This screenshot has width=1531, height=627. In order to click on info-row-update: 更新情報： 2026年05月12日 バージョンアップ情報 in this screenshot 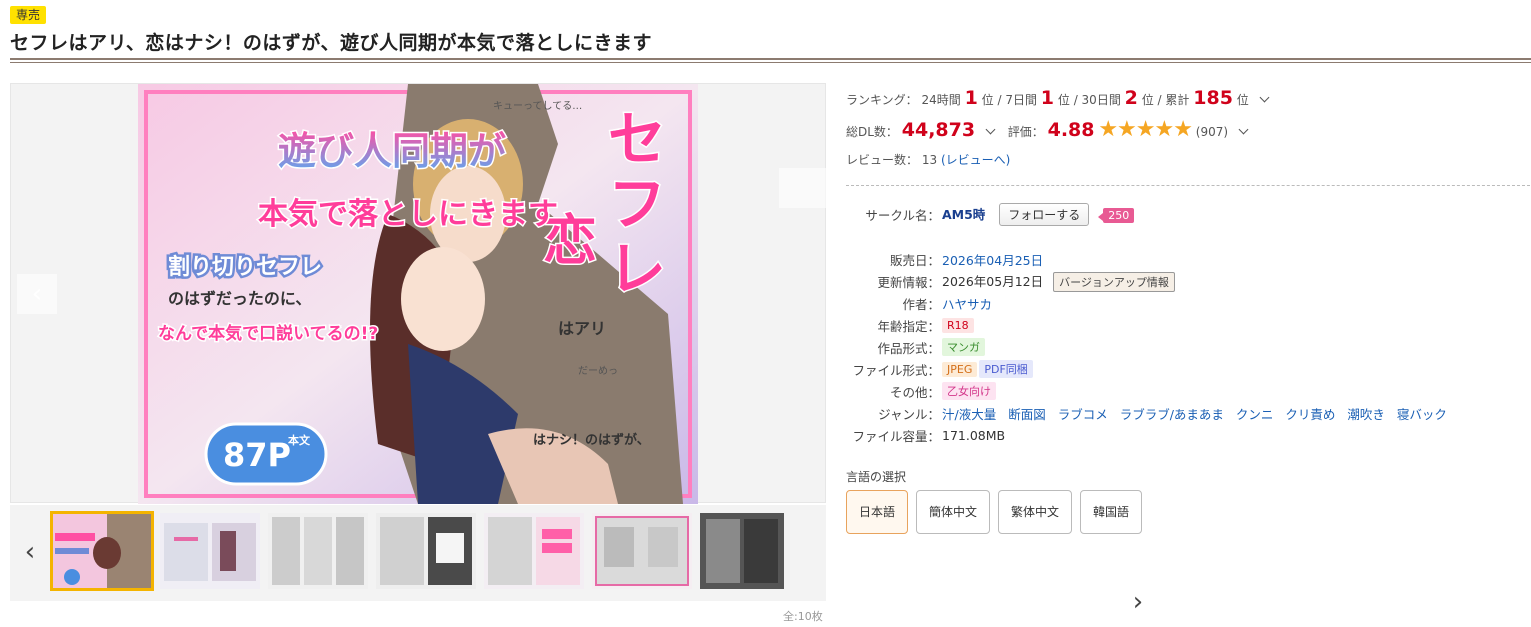, I will do `click(1150, 281)`.